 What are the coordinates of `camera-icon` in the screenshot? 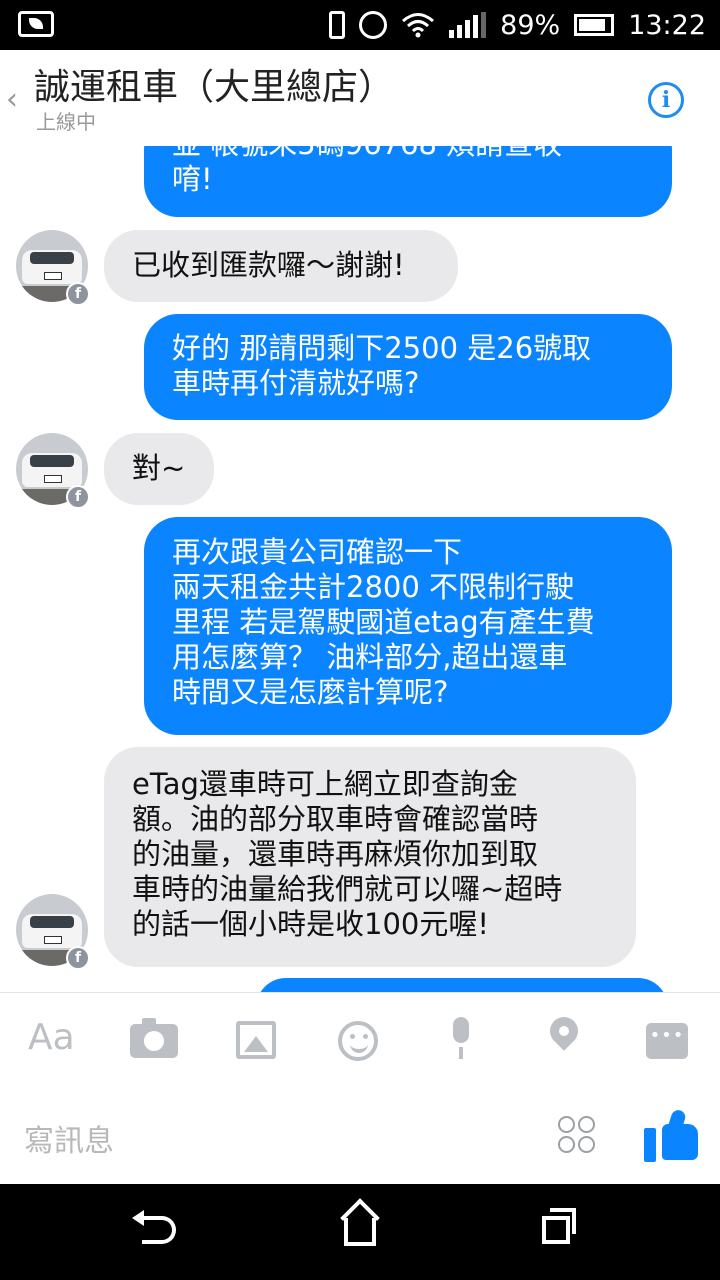 It's located at (154, 1038).